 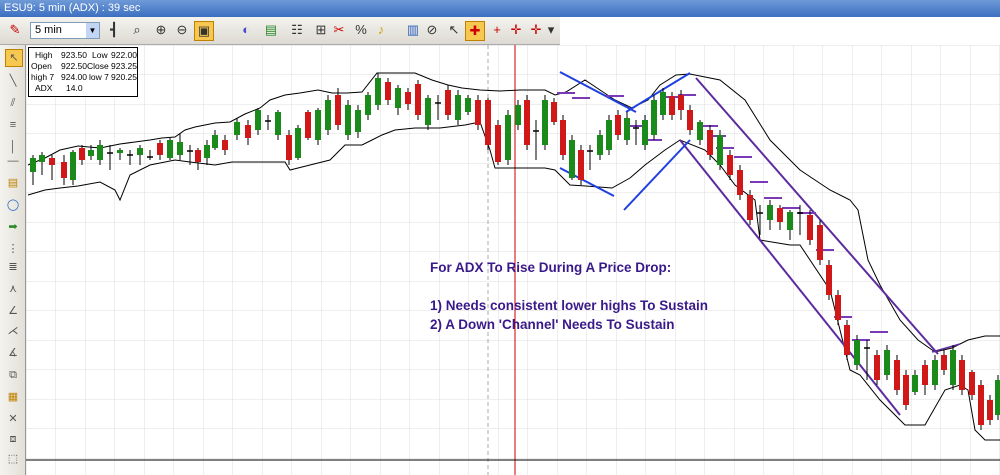 What do you see at coordinates (381, 30) in the screenshot?
I see `bell-icon: ♪` at bounding box center [381, 30].